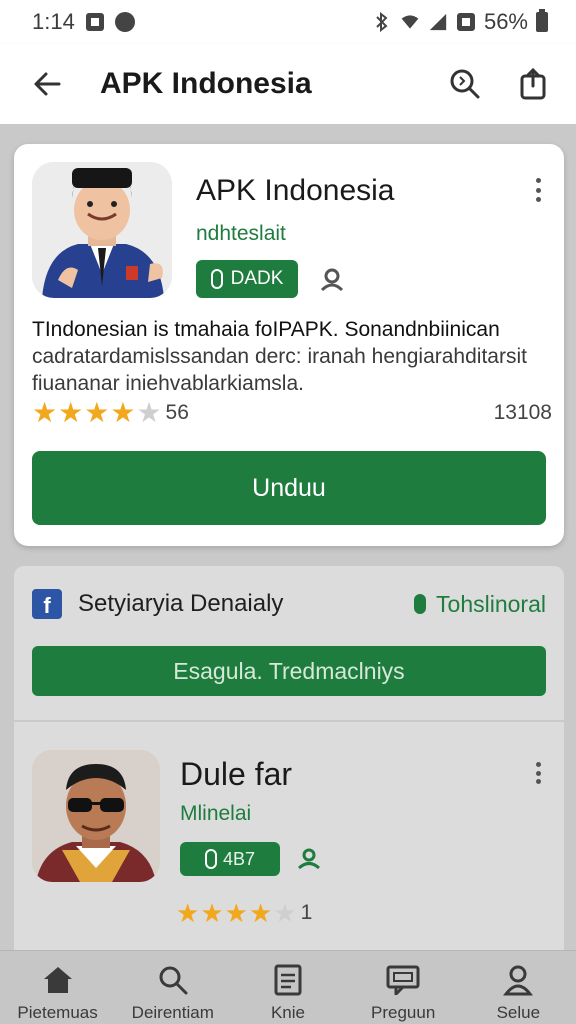 This screenshot has height=1024, width=576. What do you see at coordinates (236, 774) in the screenshot?
I see `app-name: Dule far` at bounding box center [236, 774].